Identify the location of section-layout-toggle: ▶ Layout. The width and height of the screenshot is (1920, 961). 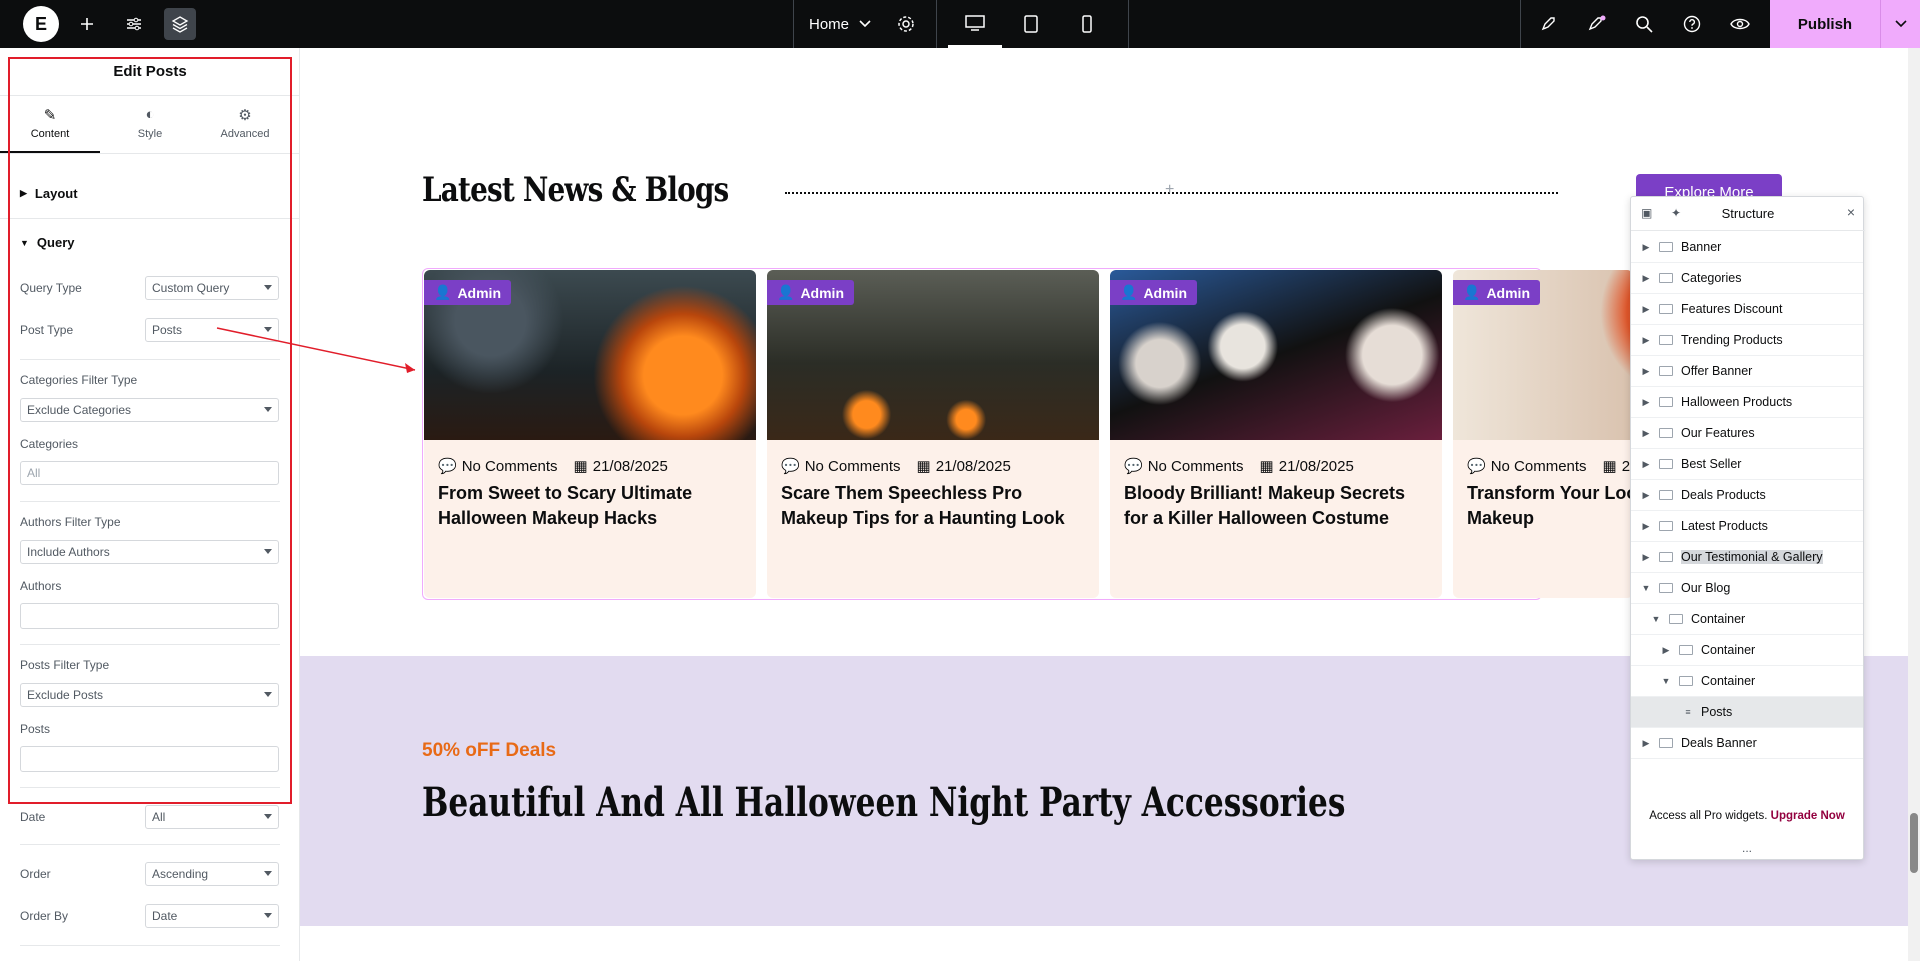
(49, 193).